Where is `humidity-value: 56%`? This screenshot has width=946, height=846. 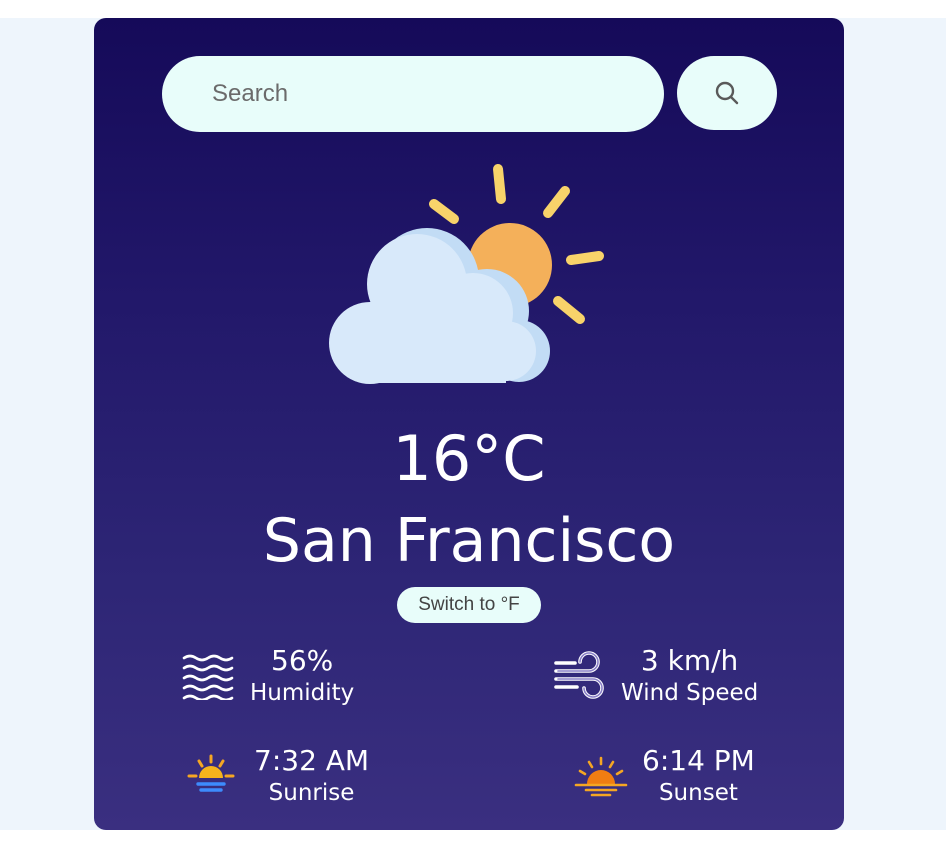
humidity-value: 56% is located at coordinates (302, 660).